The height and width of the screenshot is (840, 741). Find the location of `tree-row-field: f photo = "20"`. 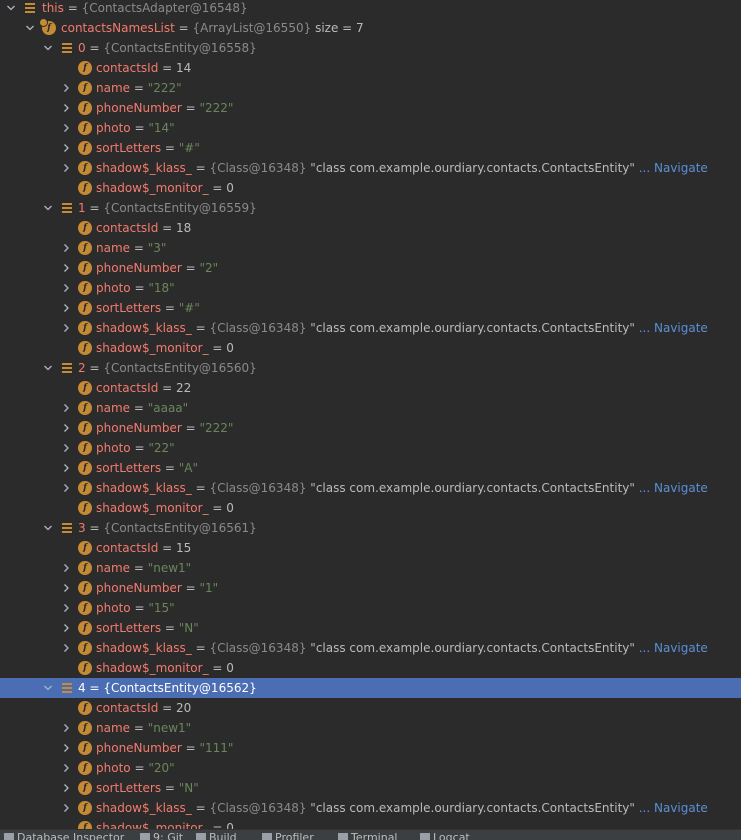

tree-row-field: f photo = "20" is located at coordinates (370, 768).